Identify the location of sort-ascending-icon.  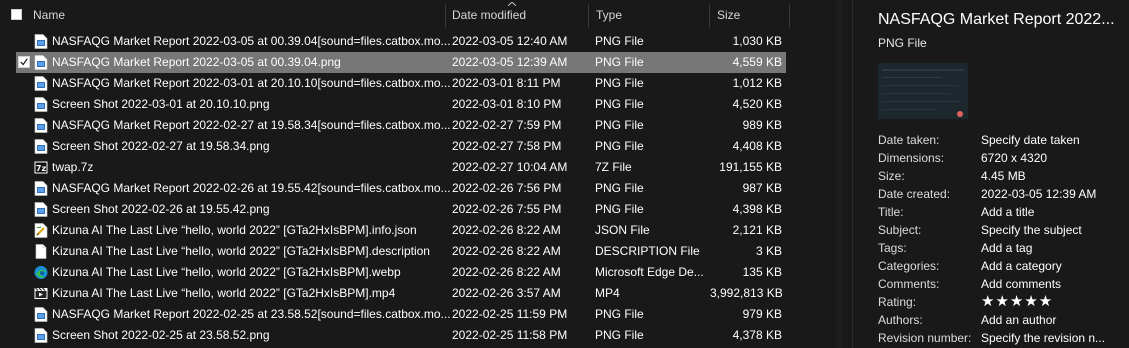
(512, 4).